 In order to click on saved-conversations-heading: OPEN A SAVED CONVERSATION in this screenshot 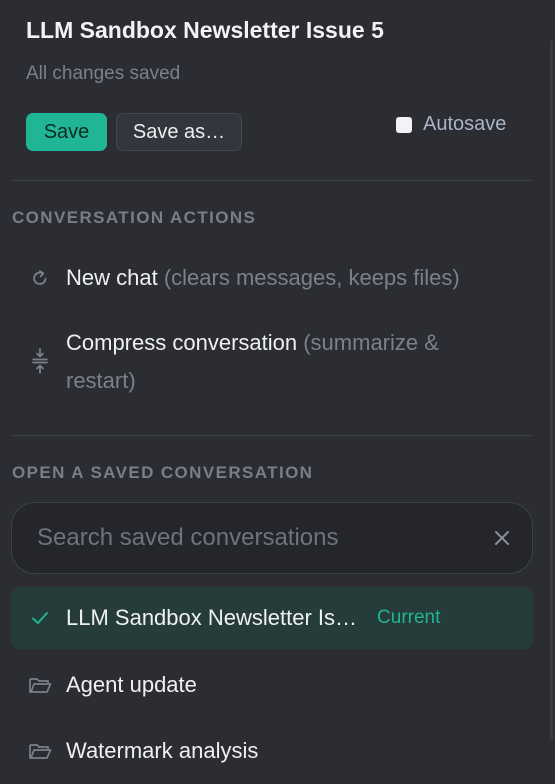, I will do `click(163, 472)`.